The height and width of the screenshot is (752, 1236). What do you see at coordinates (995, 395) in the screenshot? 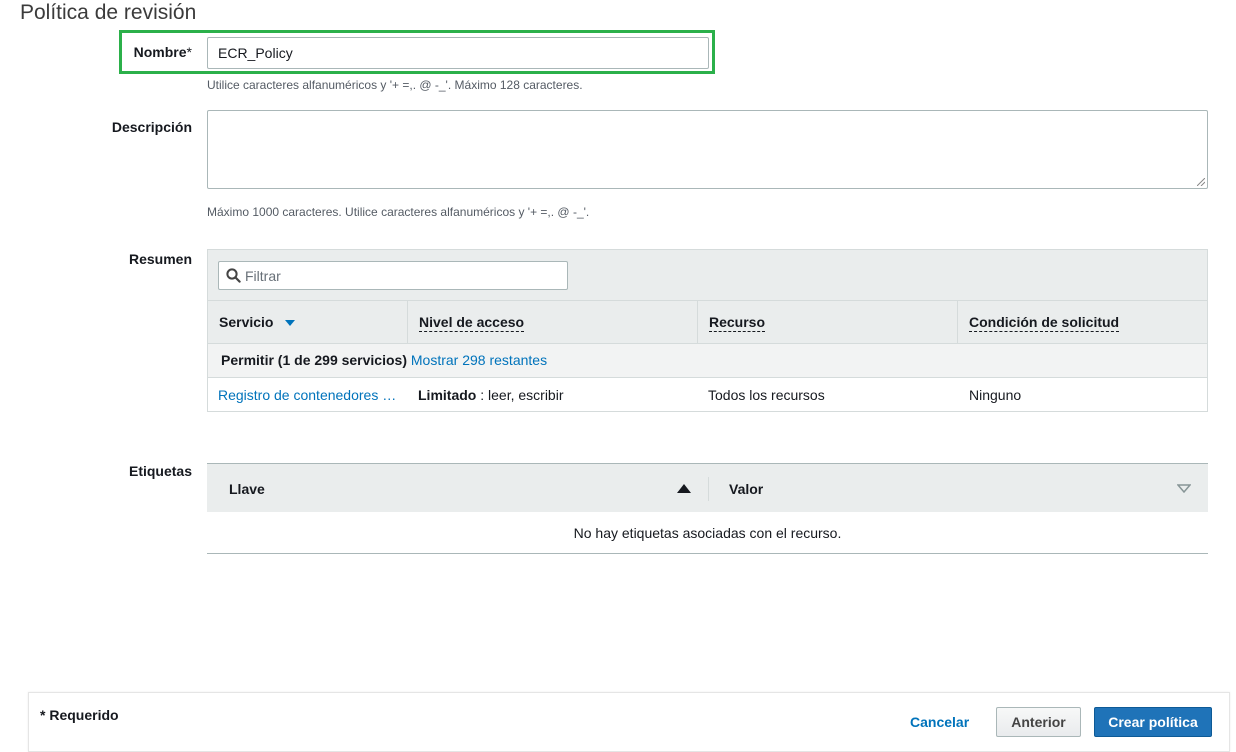
I see `condition-cell: Ninguno` at bounding box center [995, 395].